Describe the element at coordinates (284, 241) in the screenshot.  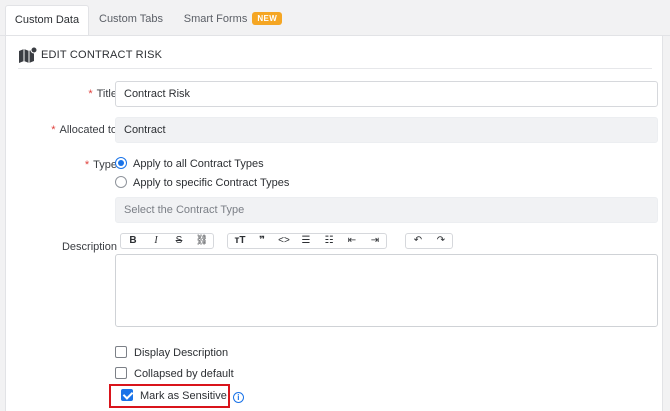
I see `code-icon: <>` at that location.